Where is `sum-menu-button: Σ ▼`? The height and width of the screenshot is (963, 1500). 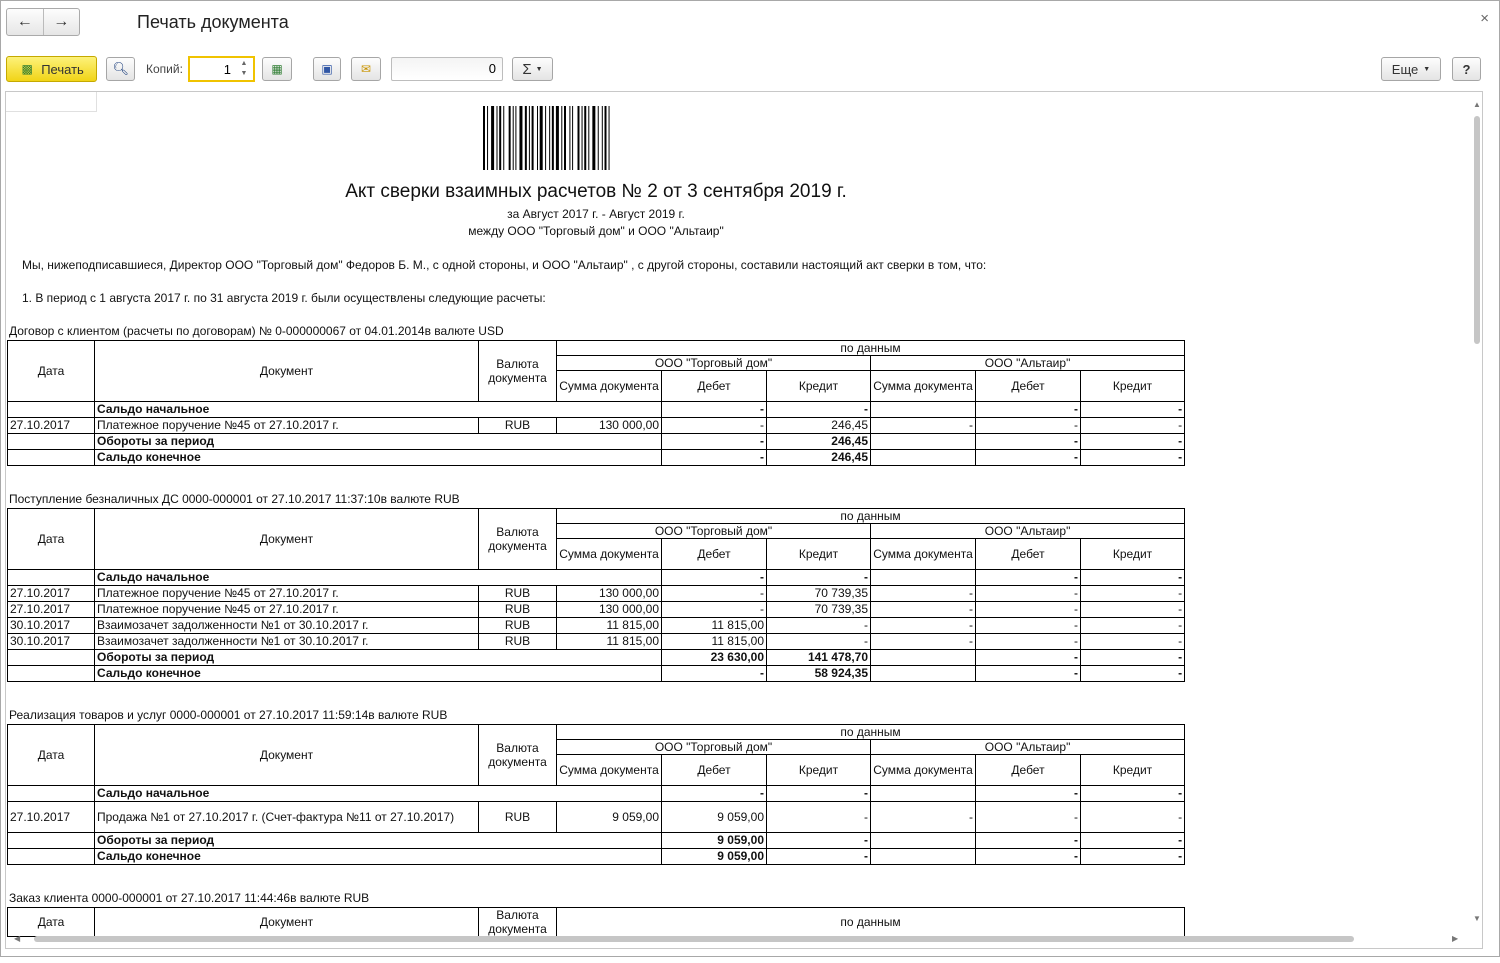
sum-menu-button: Σ ▼ is located at coordinates (532, 69).